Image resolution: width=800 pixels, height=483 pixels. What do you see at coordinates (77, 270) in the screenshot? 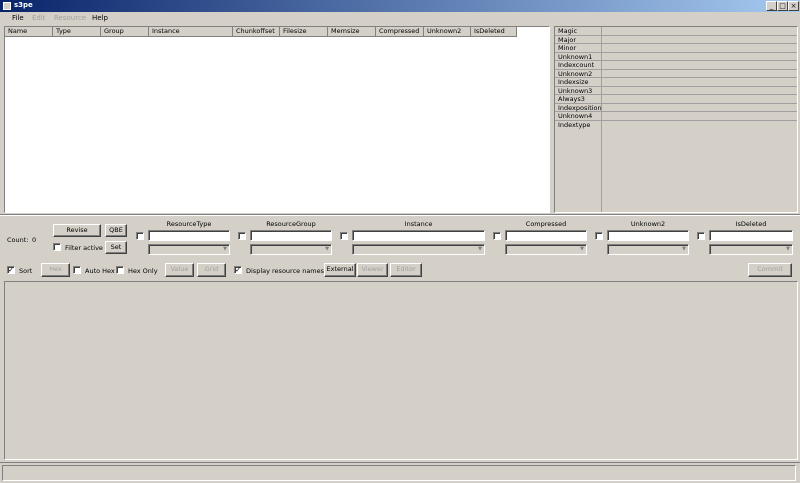
I see `auto-hex-checkbox` at bounding box center [77, 270].